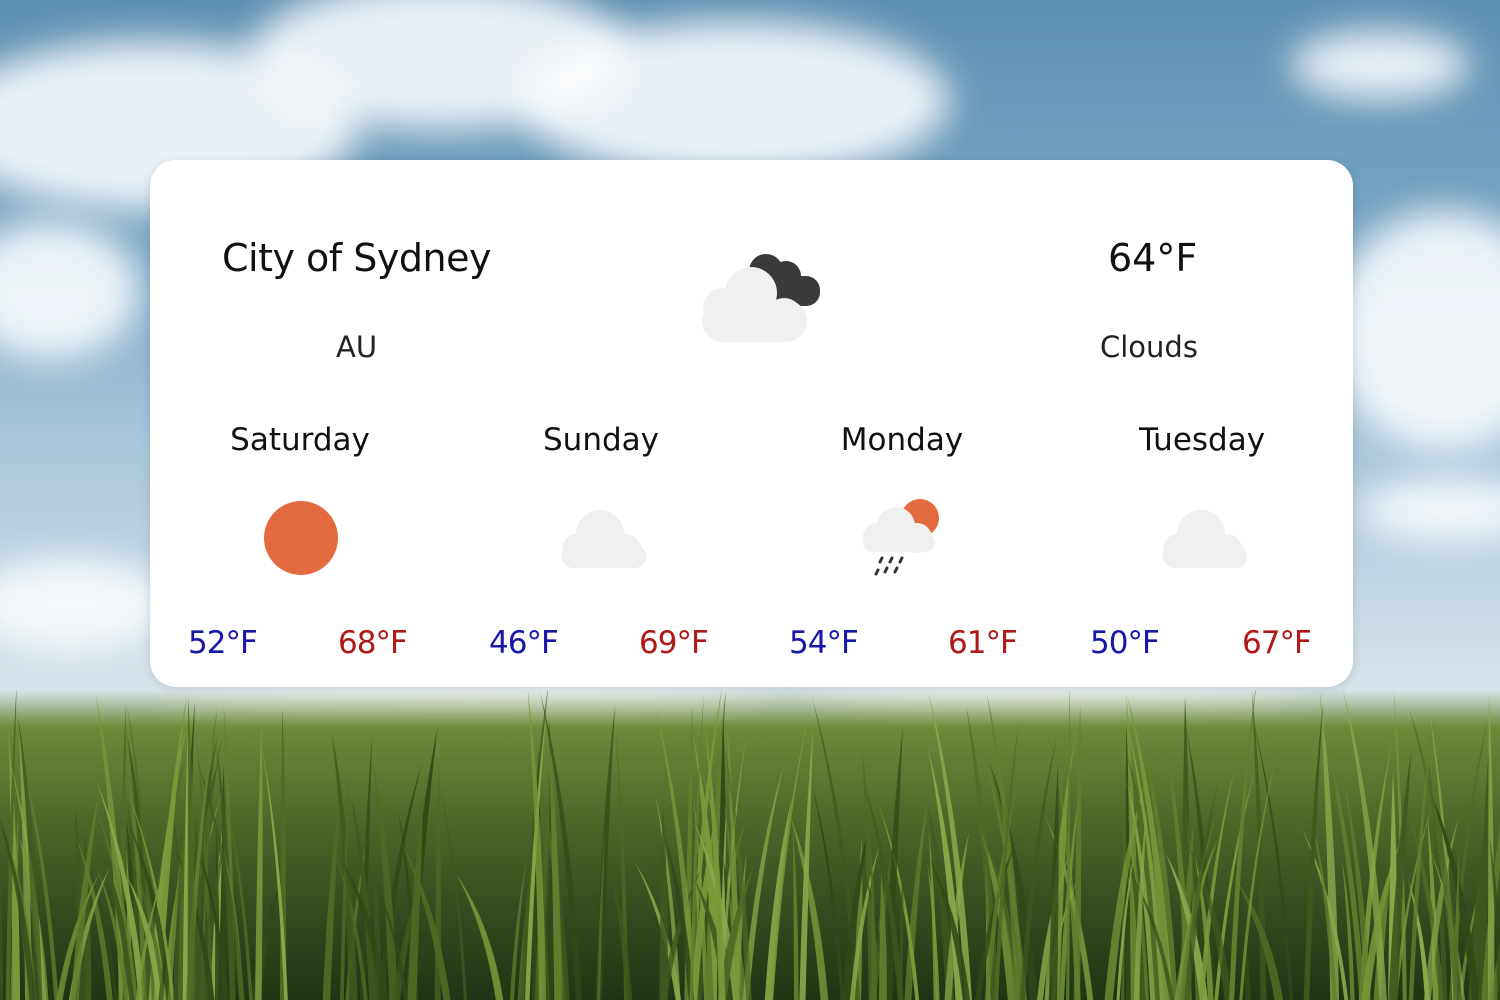 The height and width of the screenshot is (1000, 1500). Describe the element at coordinates (223, 643) in the screenshot. I see `low-temp-saturday: 52°F` at that location.